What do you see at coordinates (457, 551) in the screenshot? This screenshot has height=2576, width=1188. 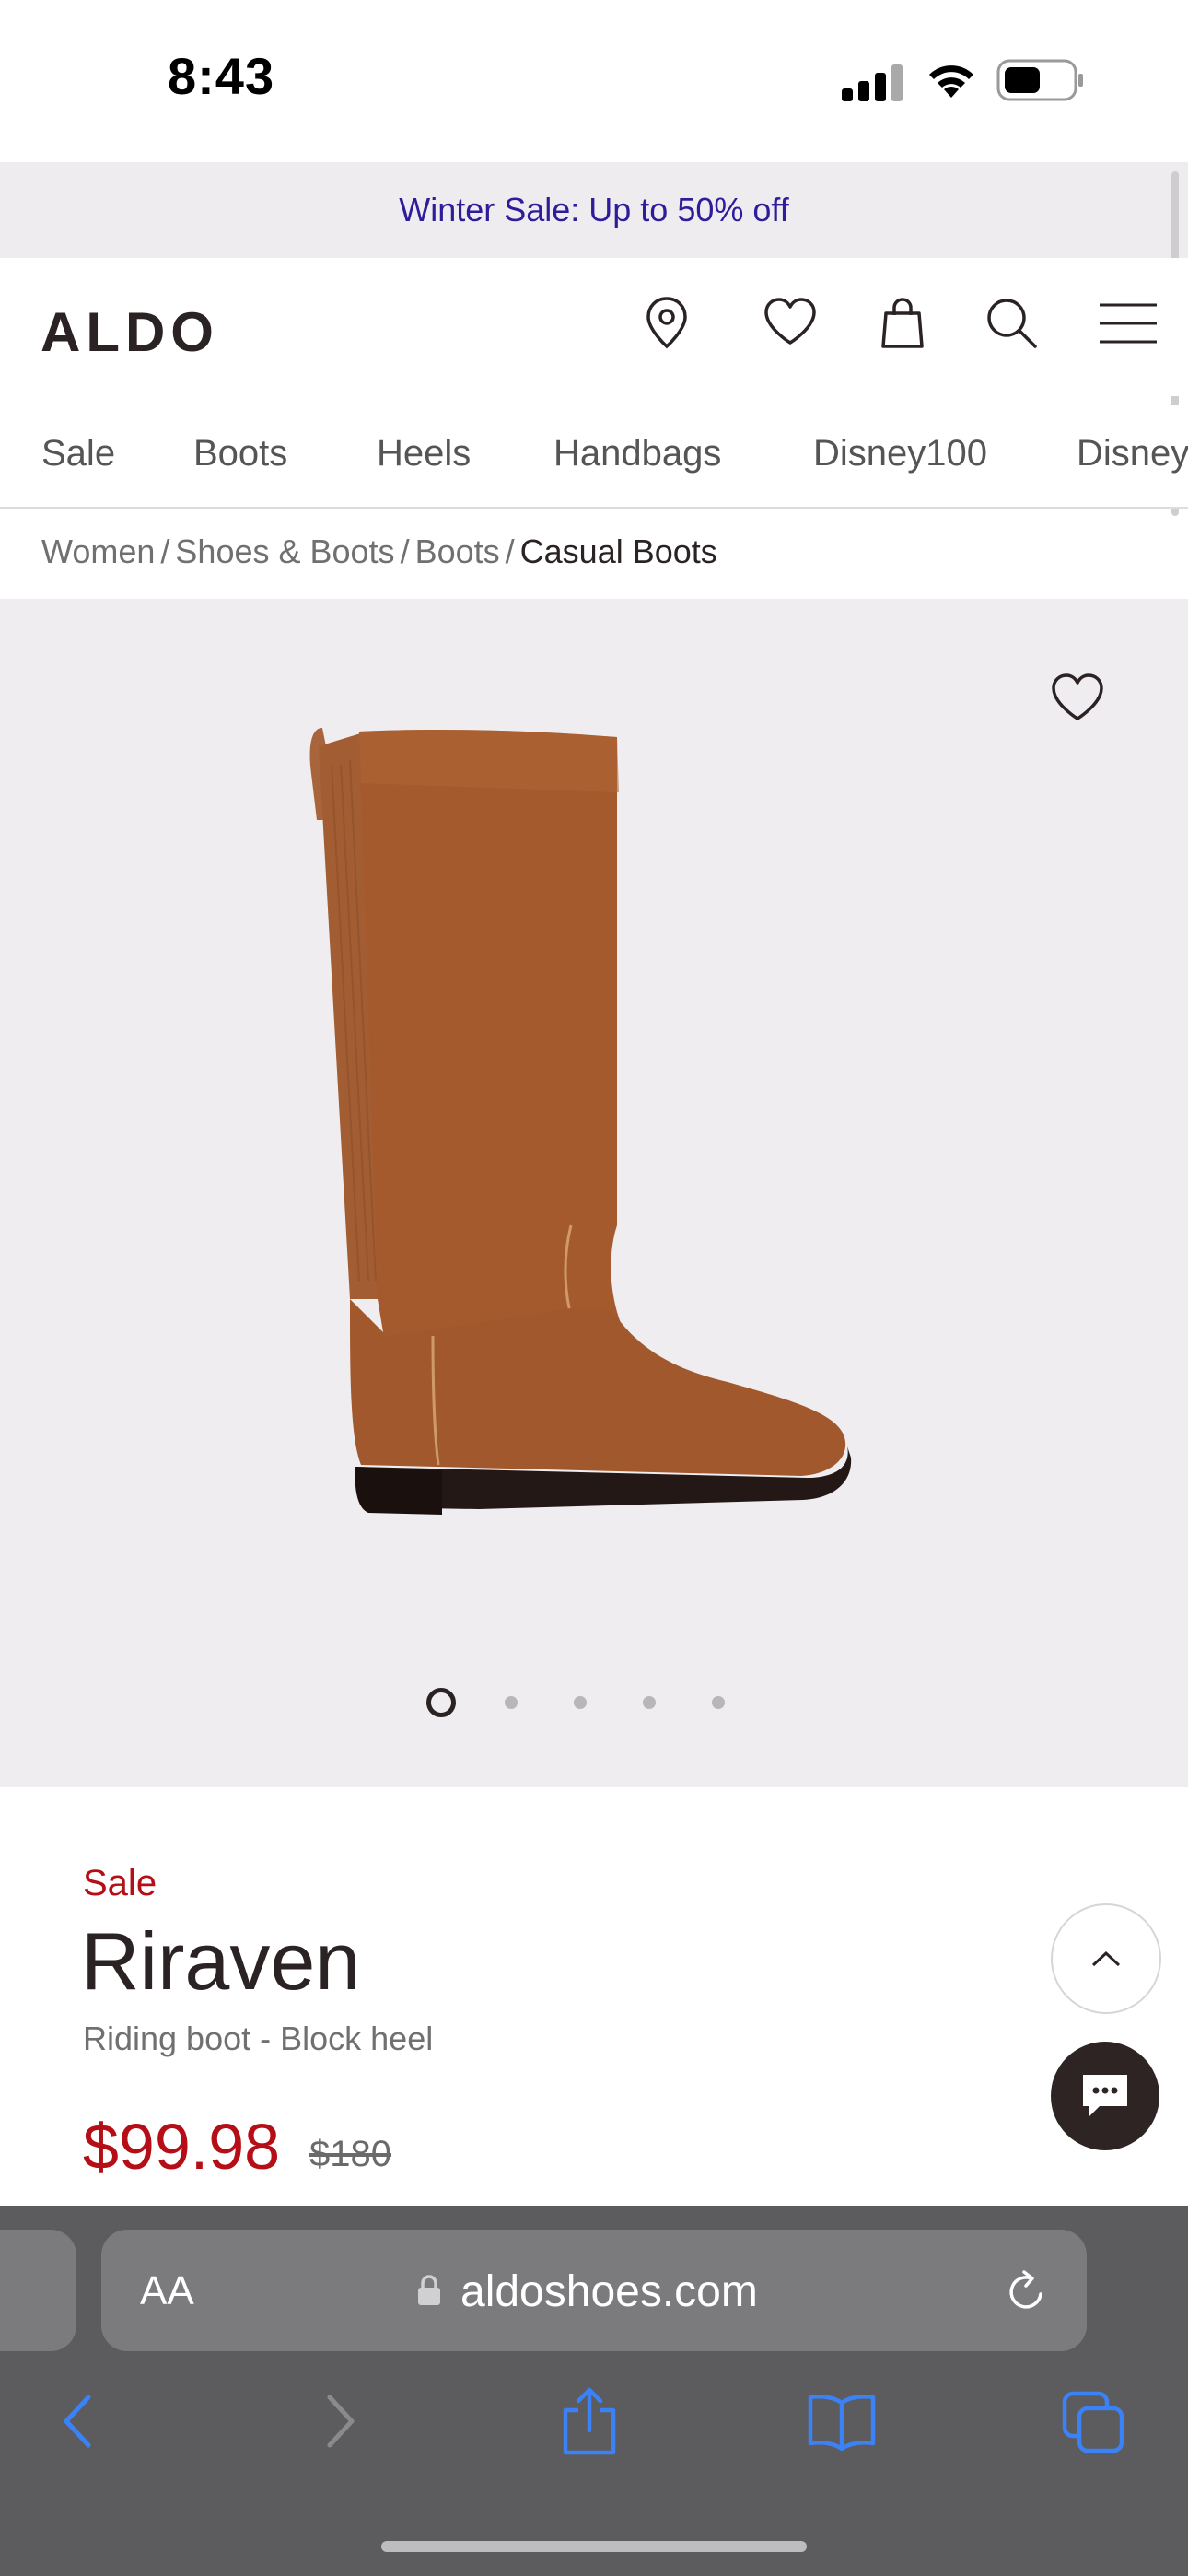 I see `breadcrumb-link-boots: Boots` at bounding box center [457, 551].